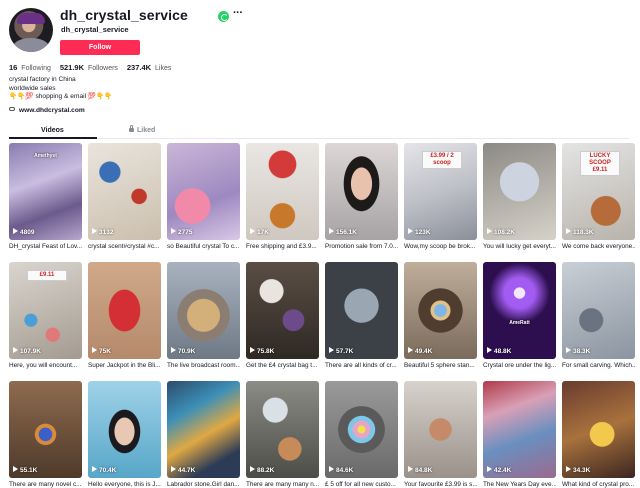 The height and width of the screenshot is (488, 640). I want to click on follow-button: Follow, so click(100, 47).